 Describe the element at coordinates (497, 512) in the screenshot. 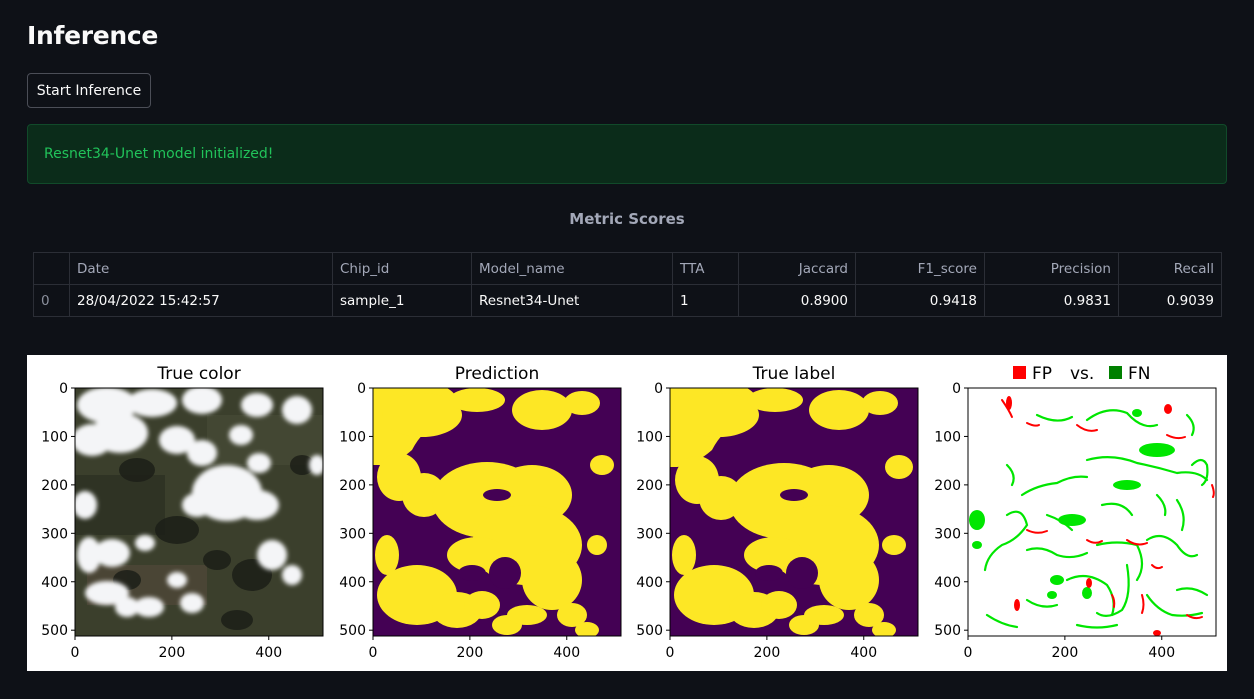

I see `prediction-mask` at that location.